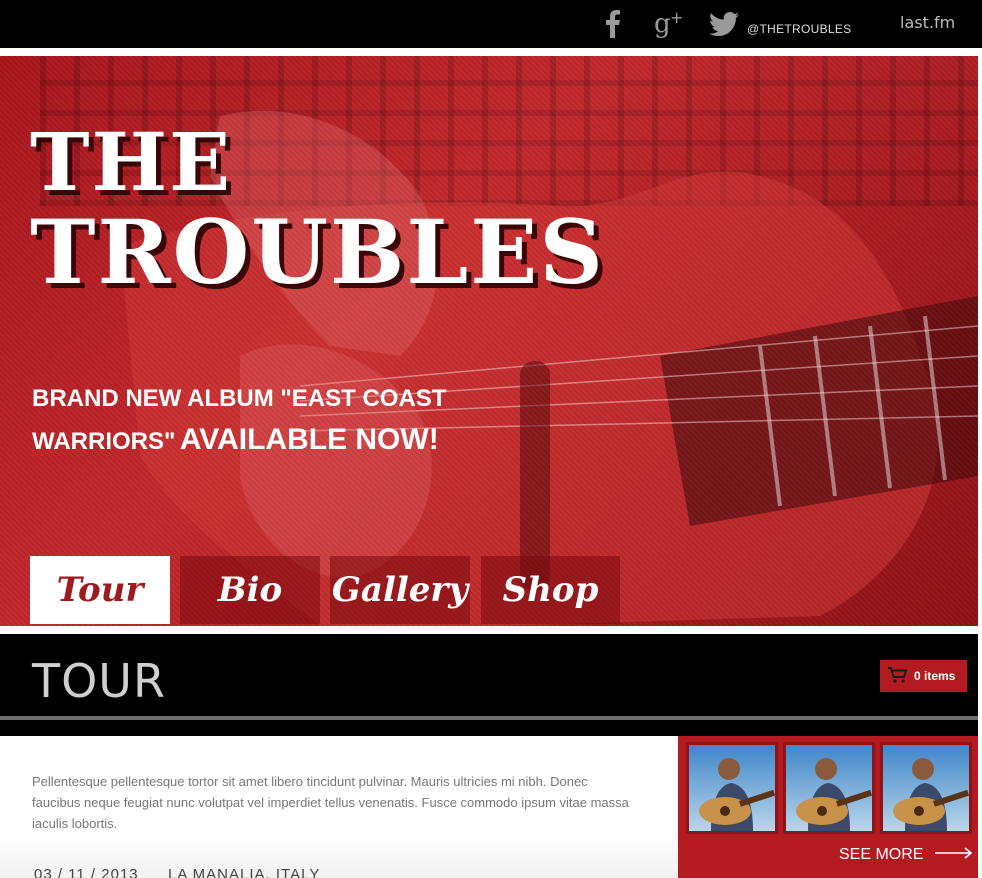  I want to click on see-more-label: SEE MORE, so click(881, 854).